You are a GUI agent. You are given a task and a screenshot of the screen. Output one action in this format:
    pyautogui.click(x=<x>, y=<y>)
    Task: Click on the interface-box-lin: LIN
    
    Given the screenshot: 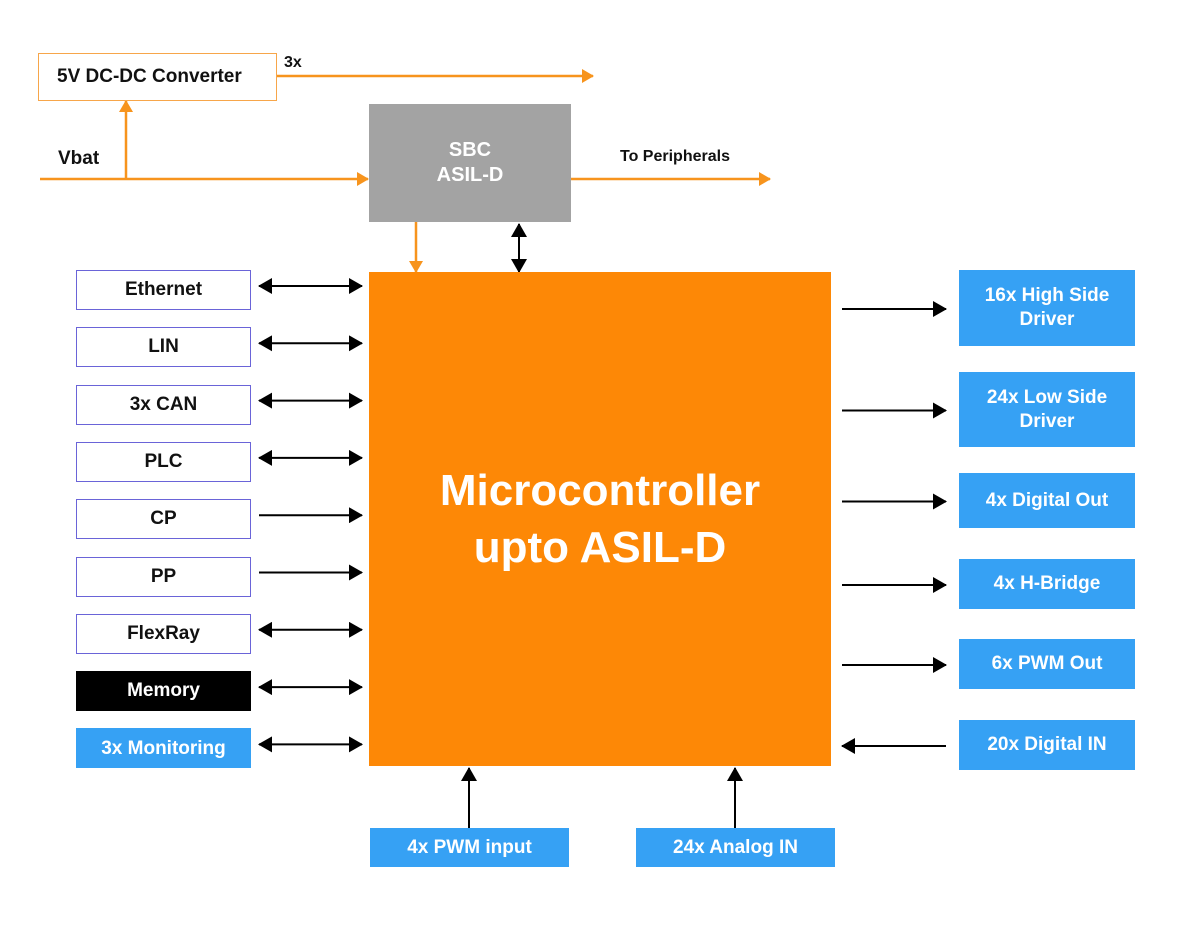 What is the action you would take?
    pyautogui.click(x=163, y=347)
    